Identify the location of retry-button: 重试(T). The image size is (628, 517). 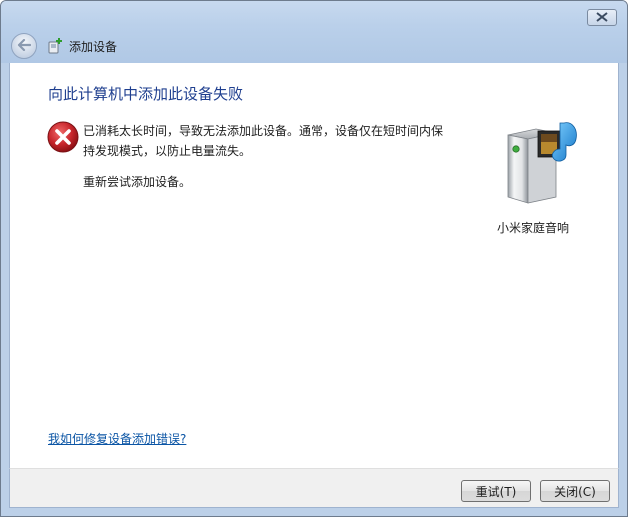
(496, 491).